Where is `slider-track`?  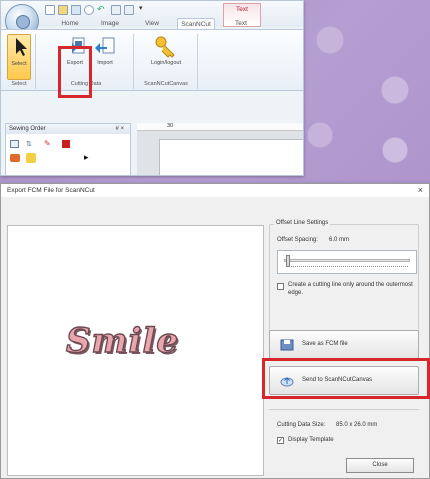
slider-track is located at coordinates (347, 260).